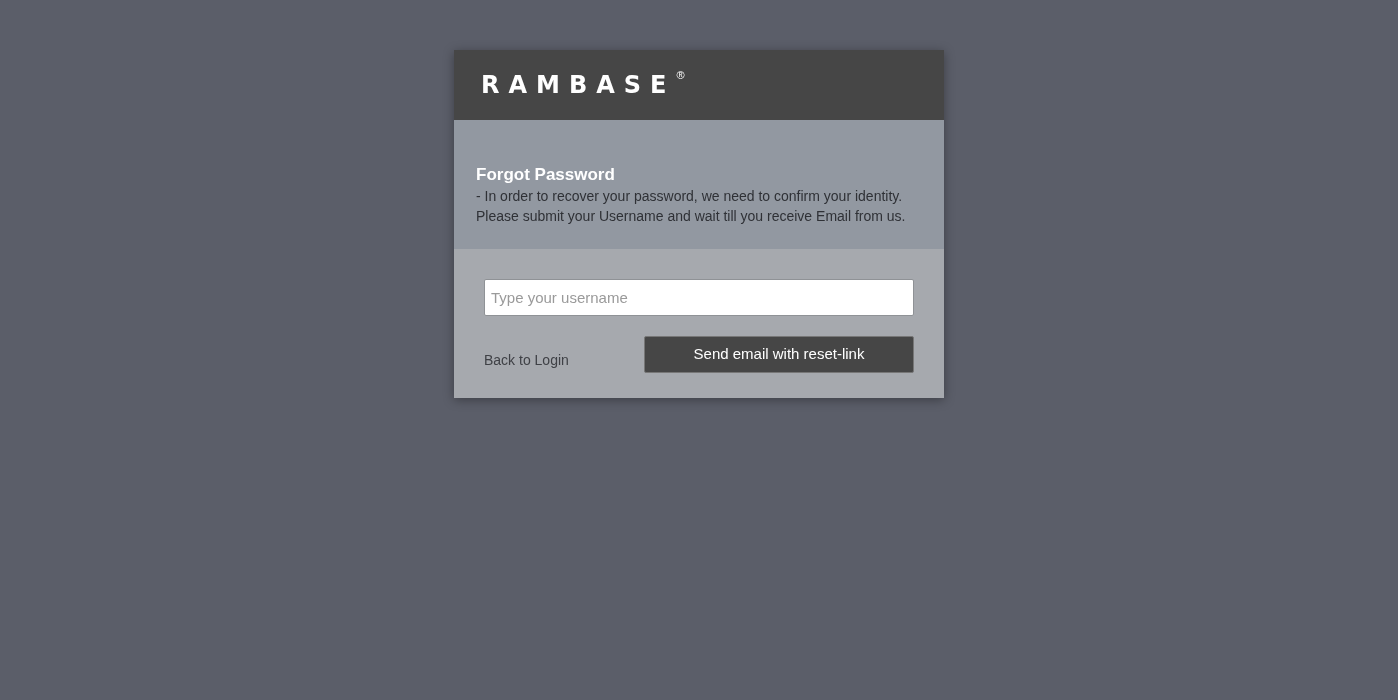 The height and width of the screenshot is (700, 1398). I want to click on registered-mark: ®, so click(680, 75).